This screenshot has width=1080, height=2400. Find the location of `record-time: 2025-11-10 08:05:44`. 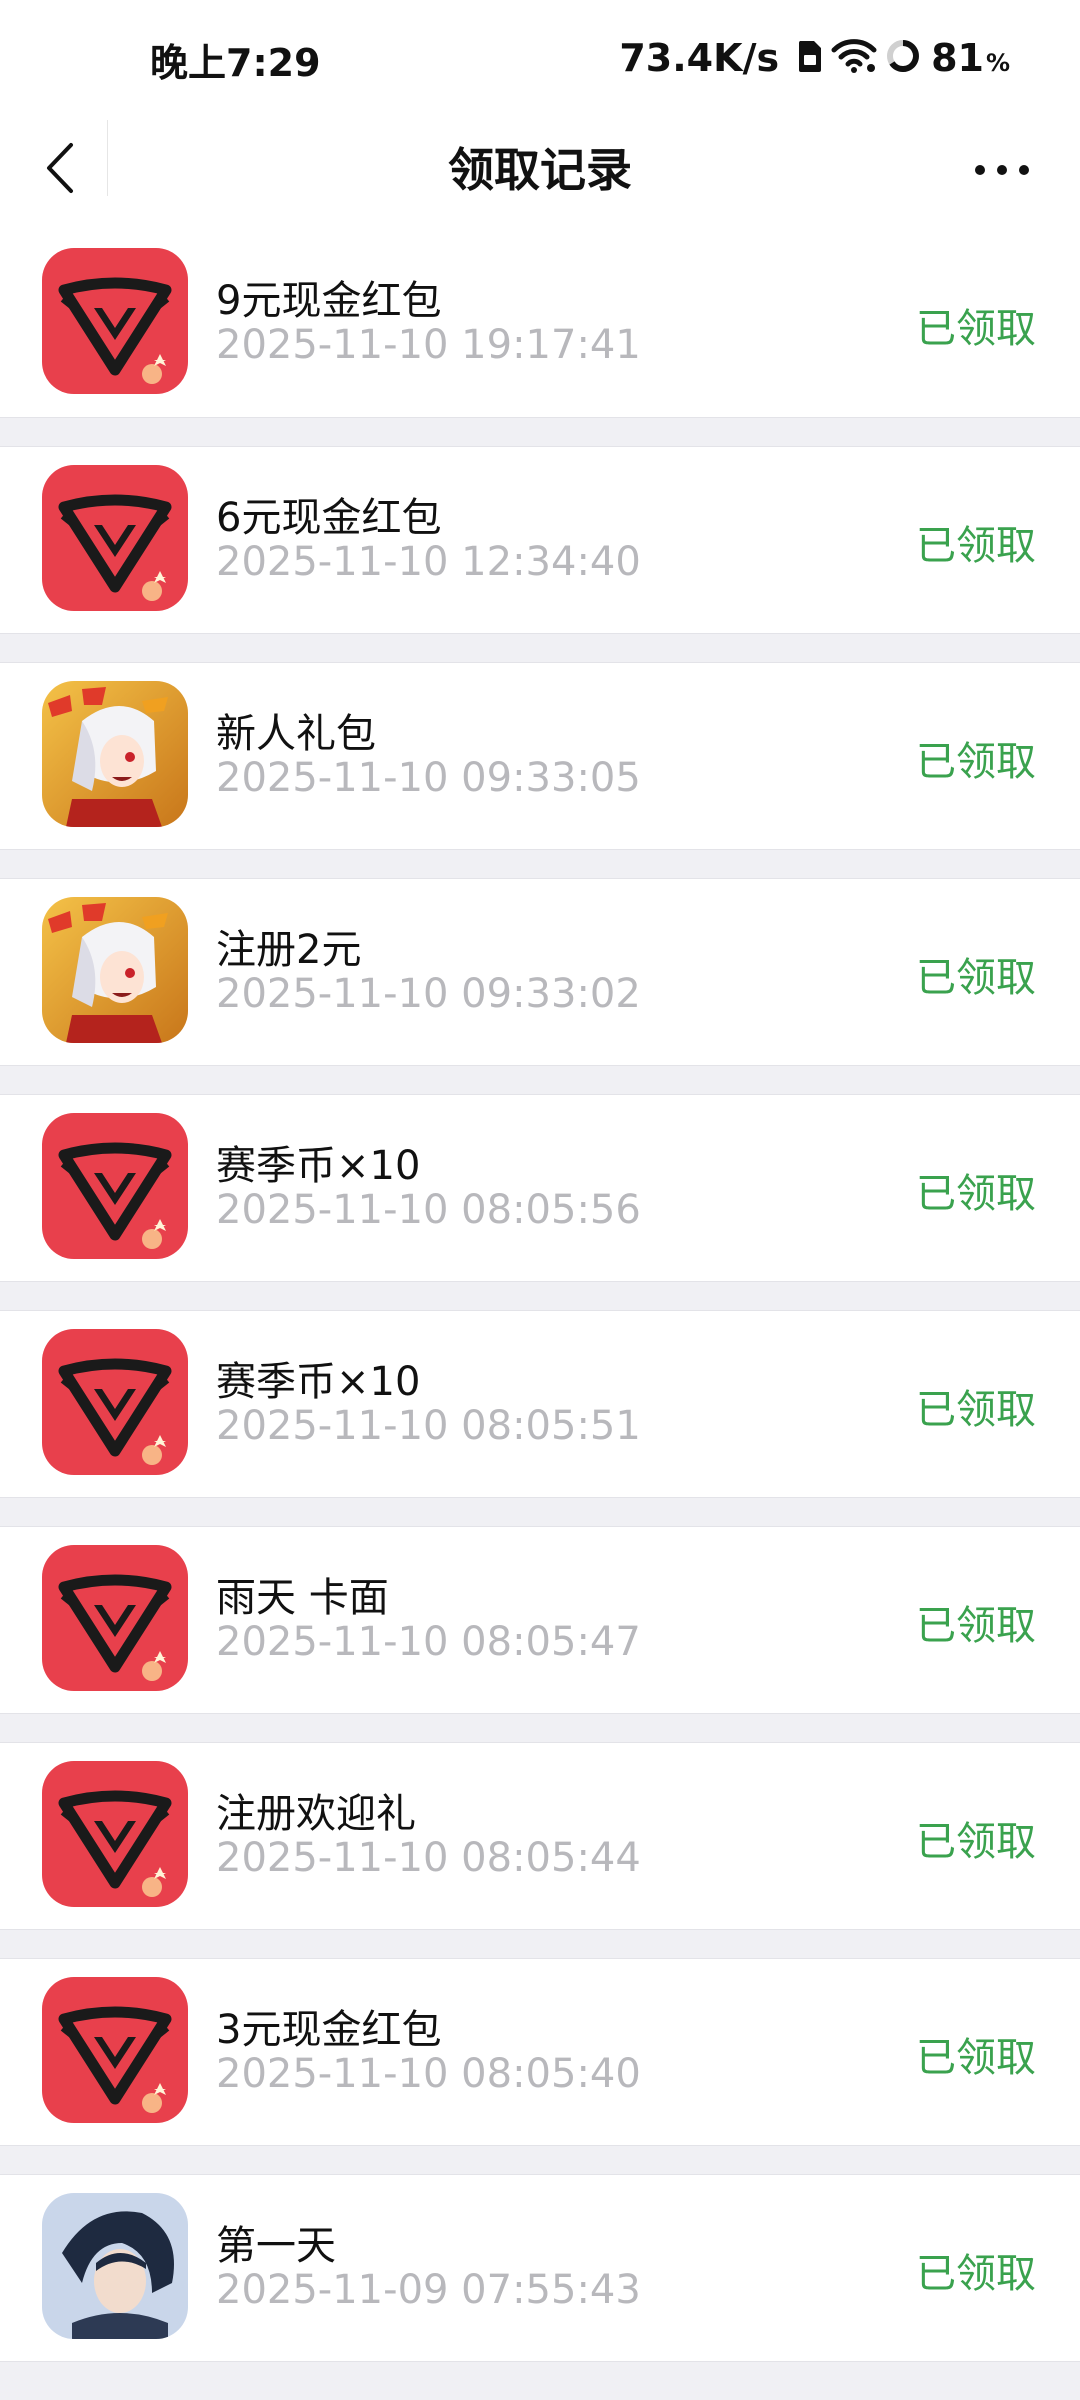

record-time: 2025-11-10 08:05:44 is located at coordinates (428, 1858).